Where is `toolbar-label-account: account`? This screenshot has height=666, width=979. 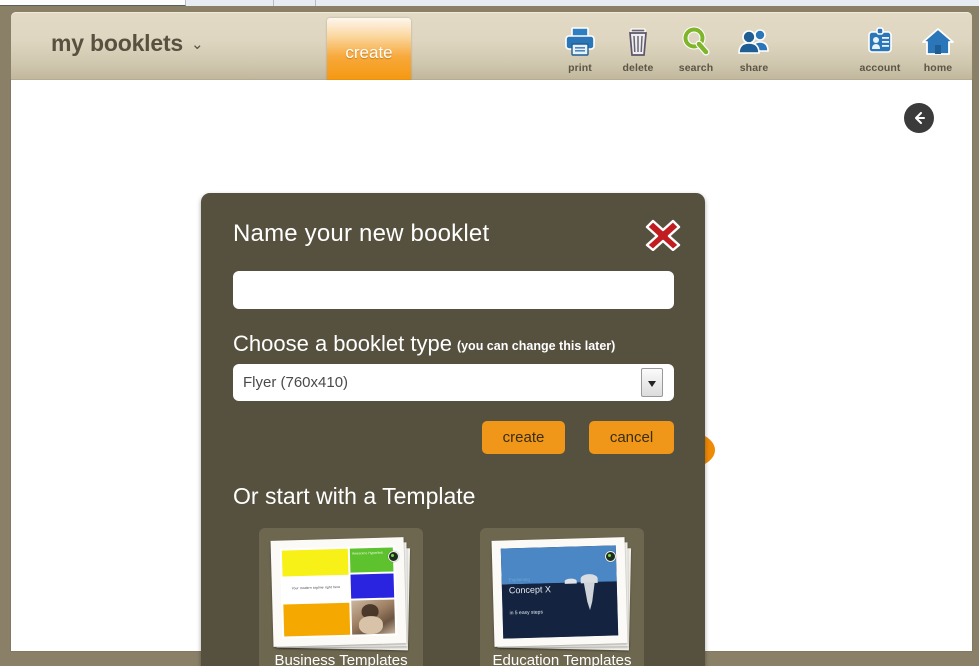
toolbar-label-account: account is located at coordinates (880, 68).